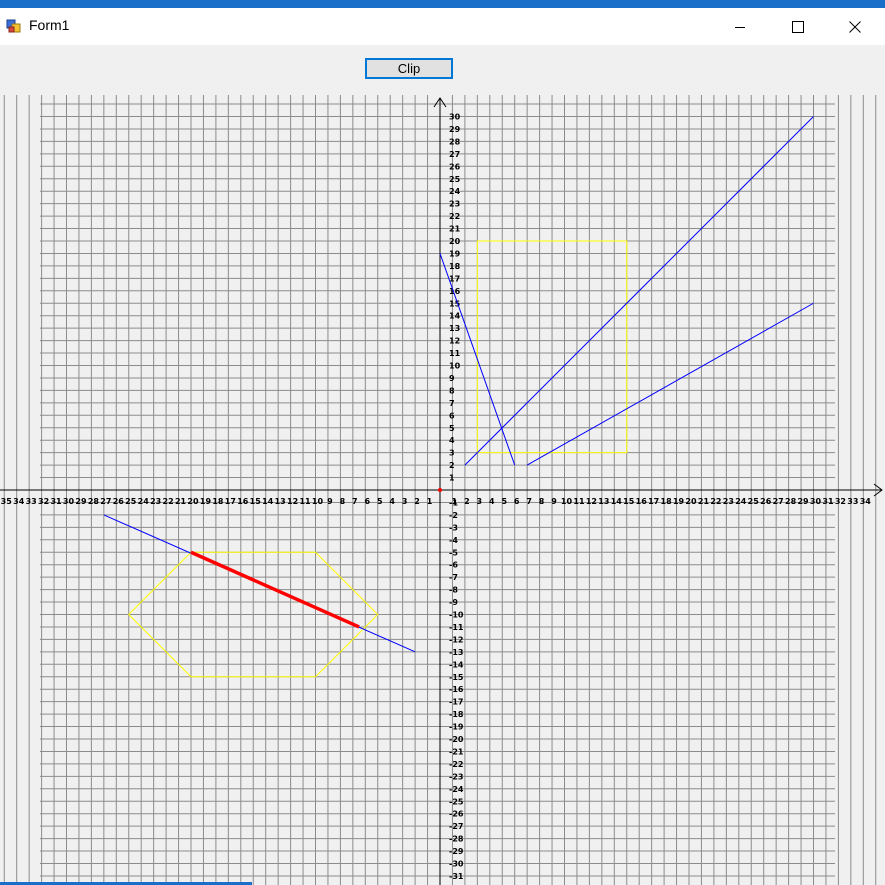 Image resolution: width=885 pixels, height=885 pixels. I want to click on y-tick-label: -7, so click(453, 577).